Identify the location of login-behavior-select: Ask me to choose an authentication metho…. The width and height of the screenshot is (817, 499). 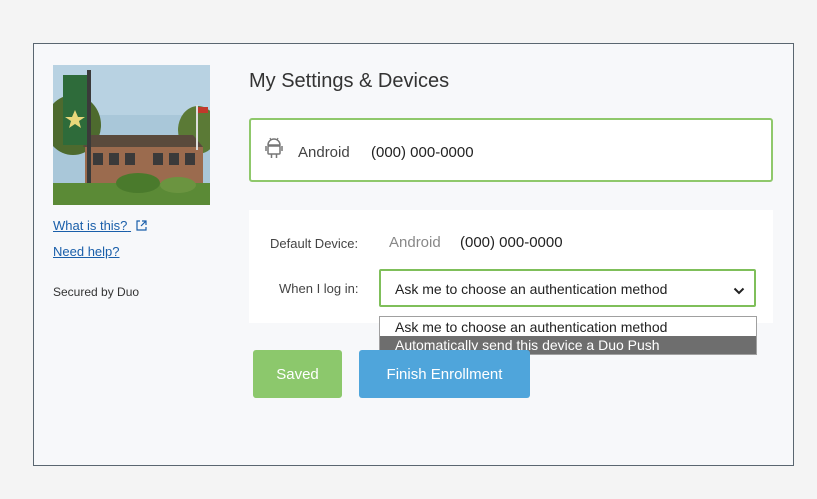
(567, 288).